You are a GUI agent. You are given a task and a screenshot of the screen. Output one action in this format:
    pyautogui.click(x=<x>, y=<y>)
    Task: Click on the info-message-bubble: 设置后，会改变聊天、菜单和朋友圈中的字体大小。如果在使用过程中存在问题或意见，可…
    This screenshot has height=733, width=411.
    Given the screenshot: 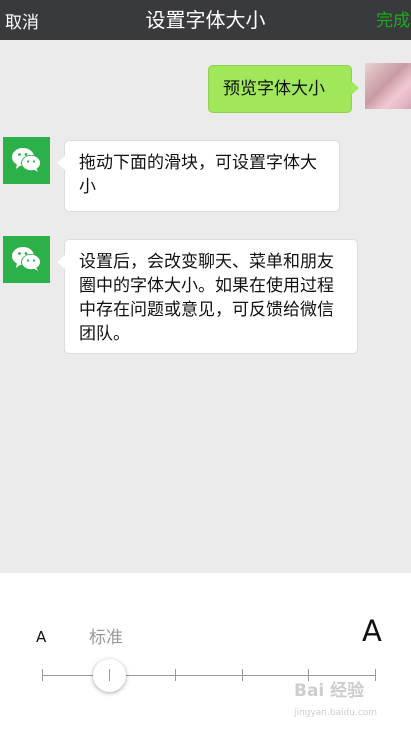 What is the action you would take?
    pyautogui.click(x=207, y=296)
    